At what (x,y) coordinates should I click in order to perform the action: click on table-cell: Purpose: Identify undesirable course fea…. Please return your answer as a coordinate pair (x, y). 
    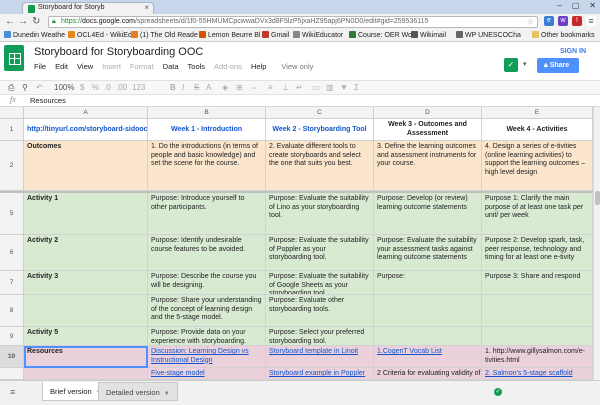
    Looking at the image, I should click on (207, 253).